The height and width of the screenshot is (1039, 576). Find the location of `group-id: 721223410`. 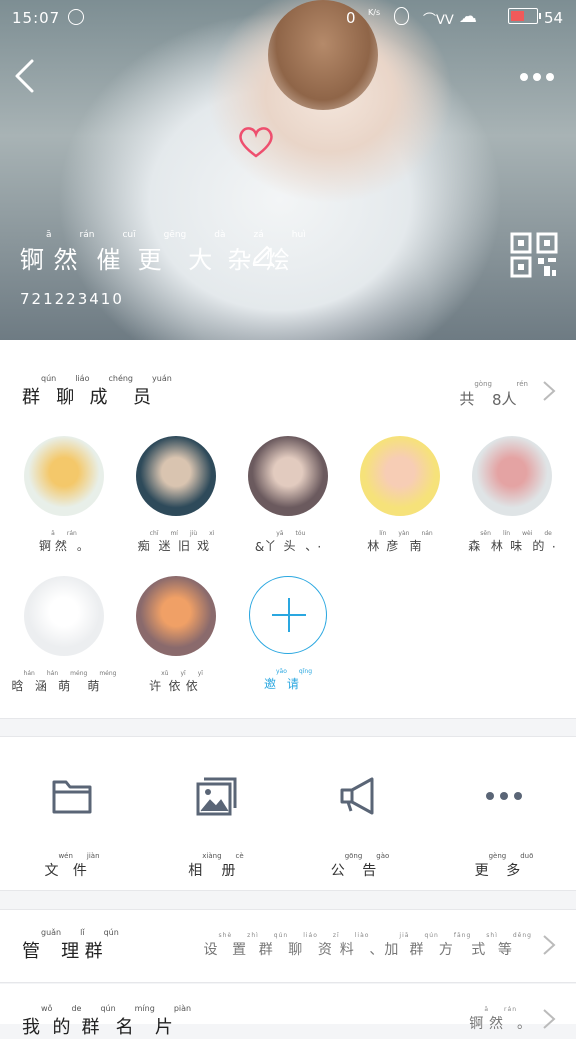

group-id: 721223410 is located at coordinates (72, 299).